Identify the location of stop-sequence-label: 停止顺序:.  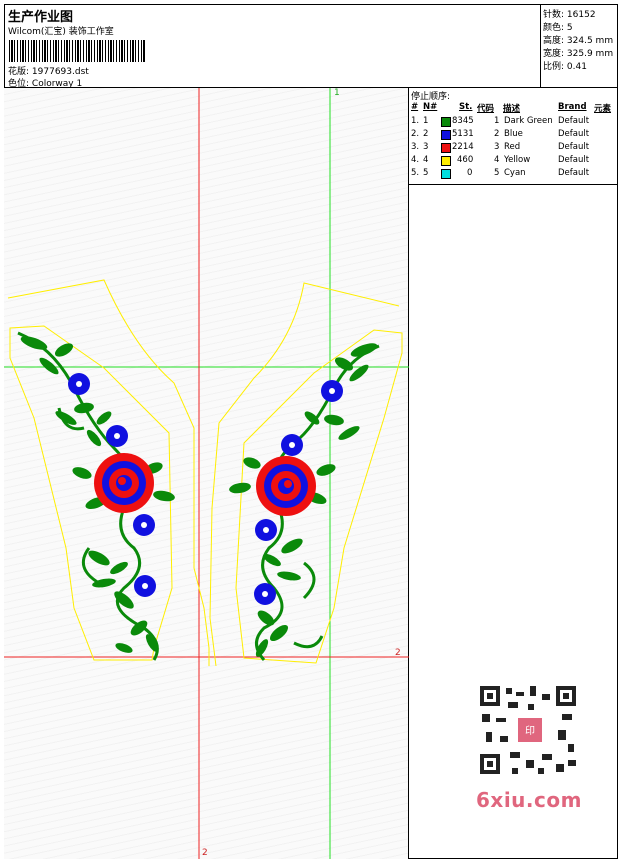
(431, 97).